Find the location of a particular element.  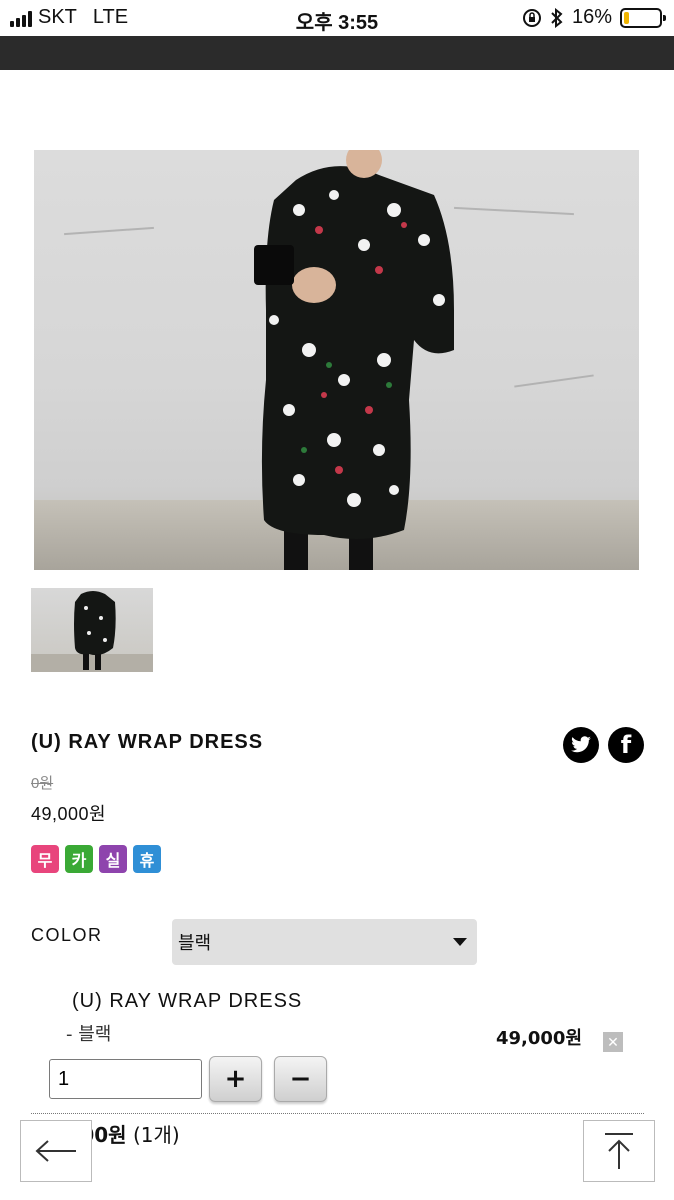

color-select-value: 블랙 is located at coordinates (195, 943).